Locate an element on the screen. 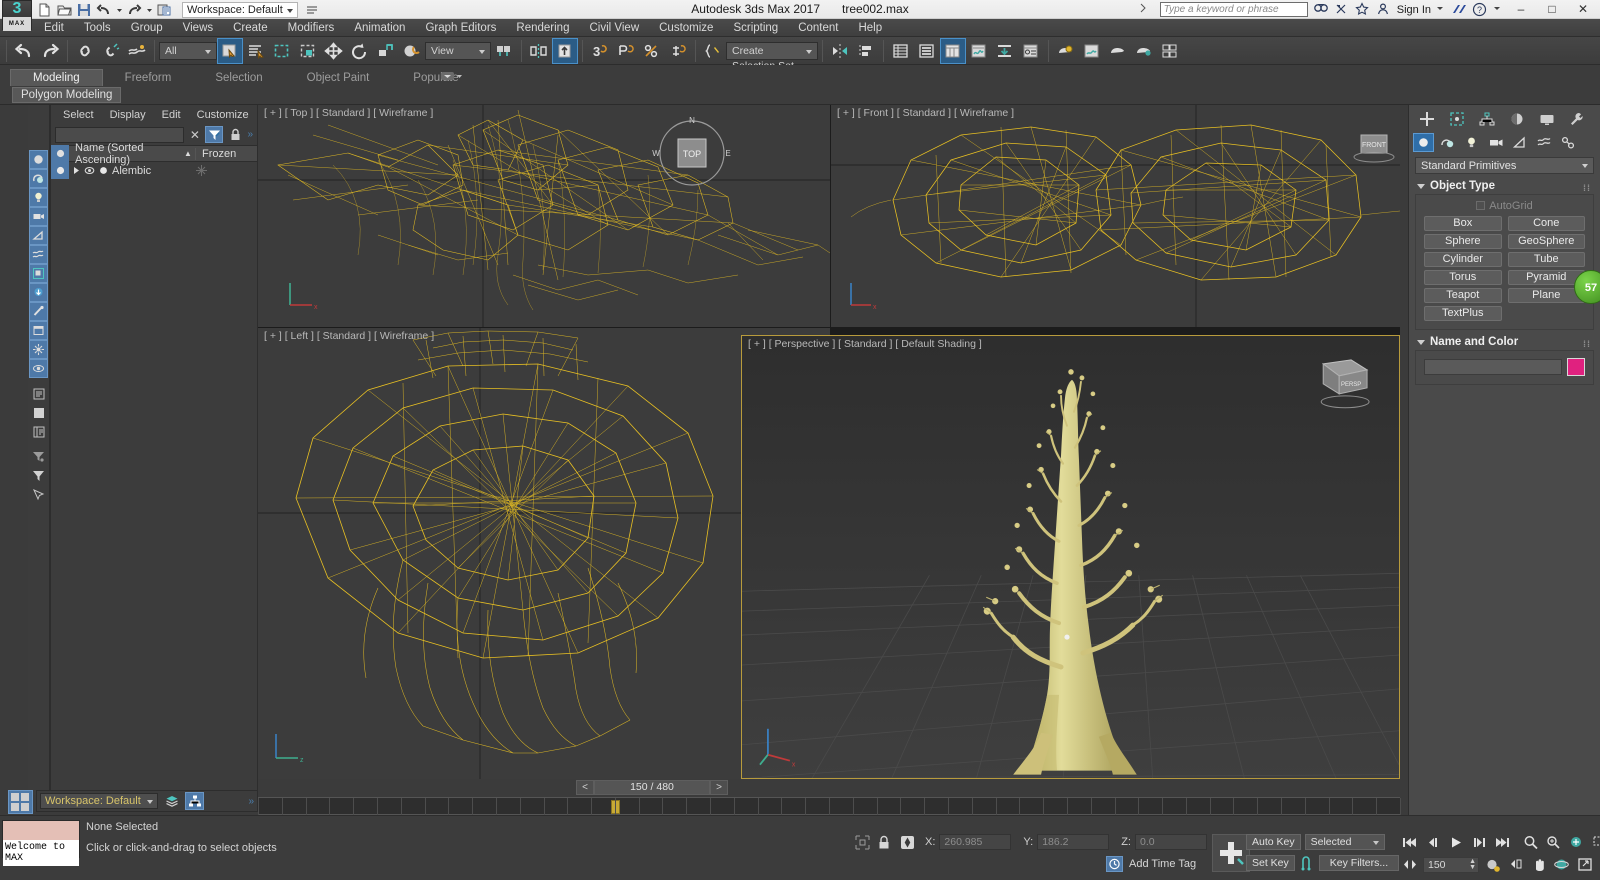  row-frozen-cell is located at coordinates (226, 170).